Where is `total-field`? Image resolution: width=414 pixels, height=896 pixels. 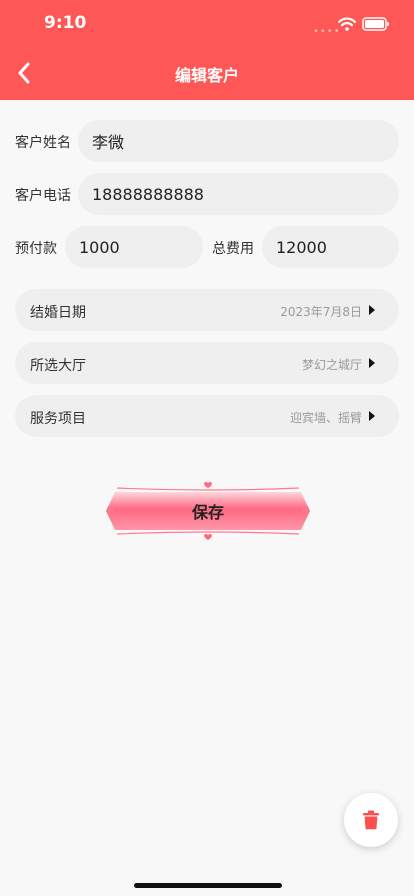
total-field is located at coordinates (330, 247).